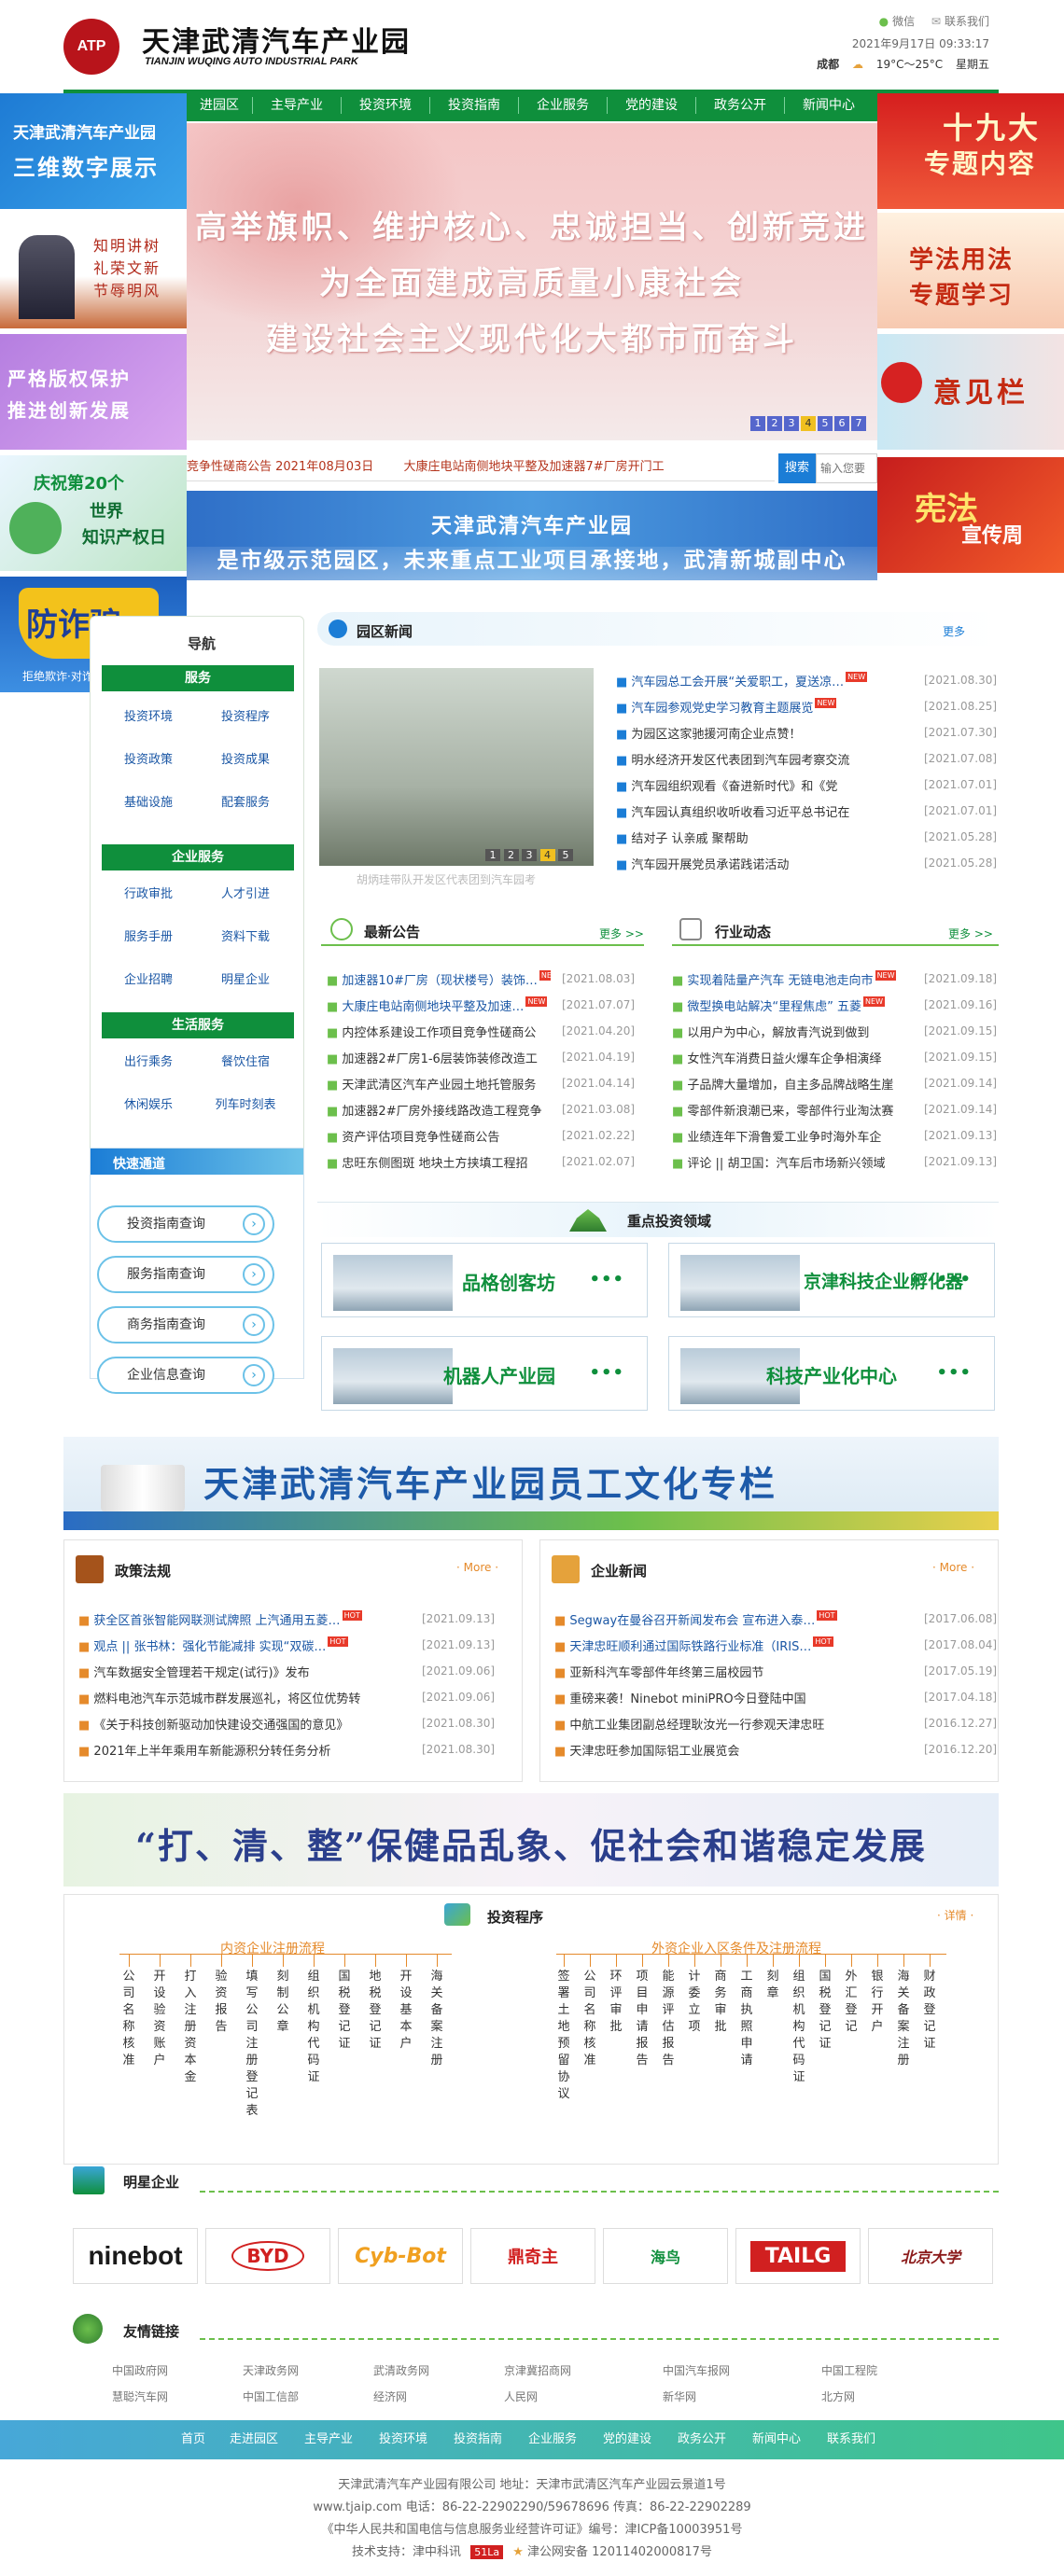 The width and height of the screenshot is (1064, 2576). Describe the element at coordinates (492, 855) in the screenshot. I see `photo-dot: 1` at that location.